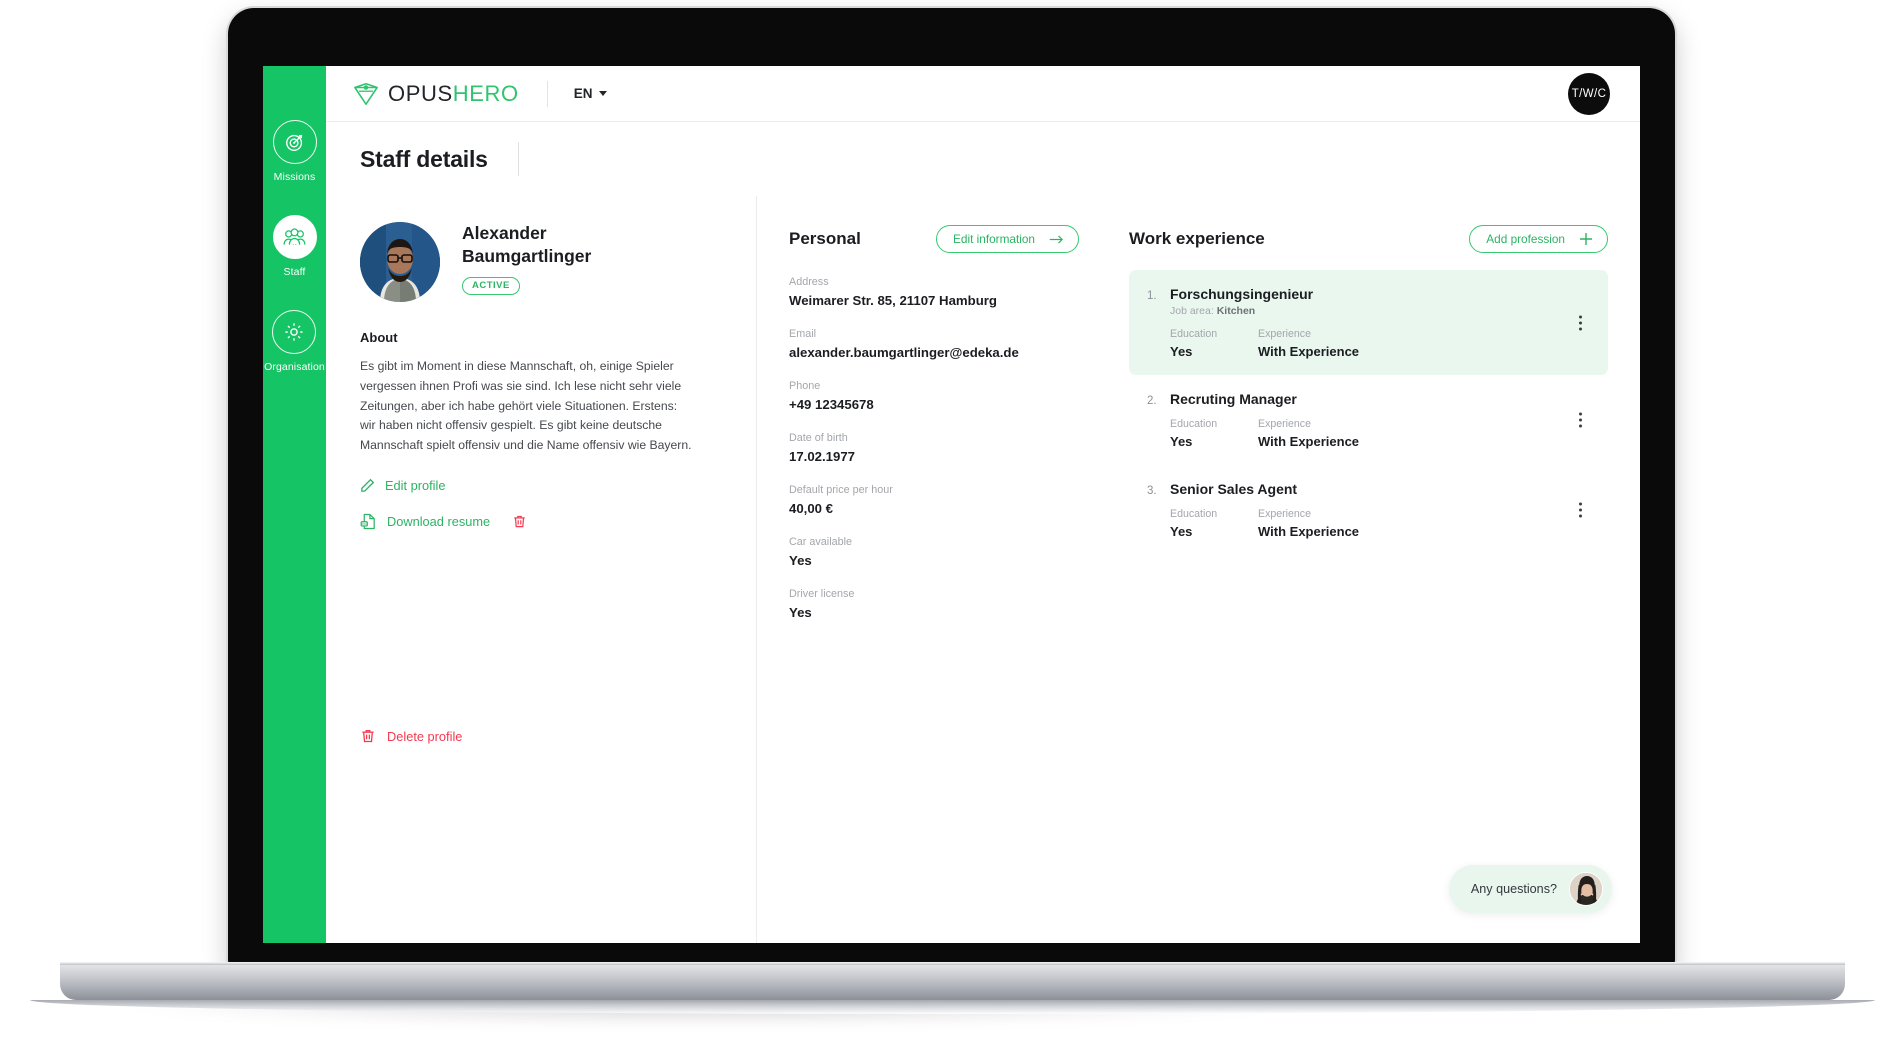  What do you see at coordinates (411, 736) in the screenshot?
I see `delete-profile-link: Delete profile` at bounding box center [411, 736].